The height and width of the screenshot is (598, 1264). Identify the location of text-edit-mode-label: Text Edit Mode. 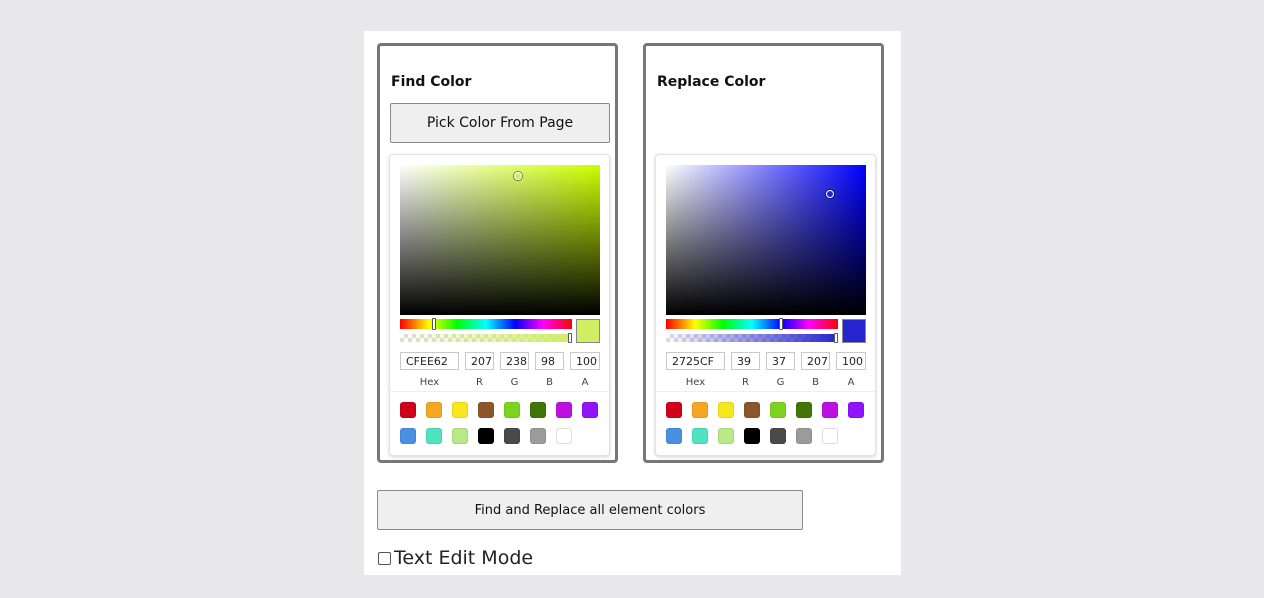
(464, 558).